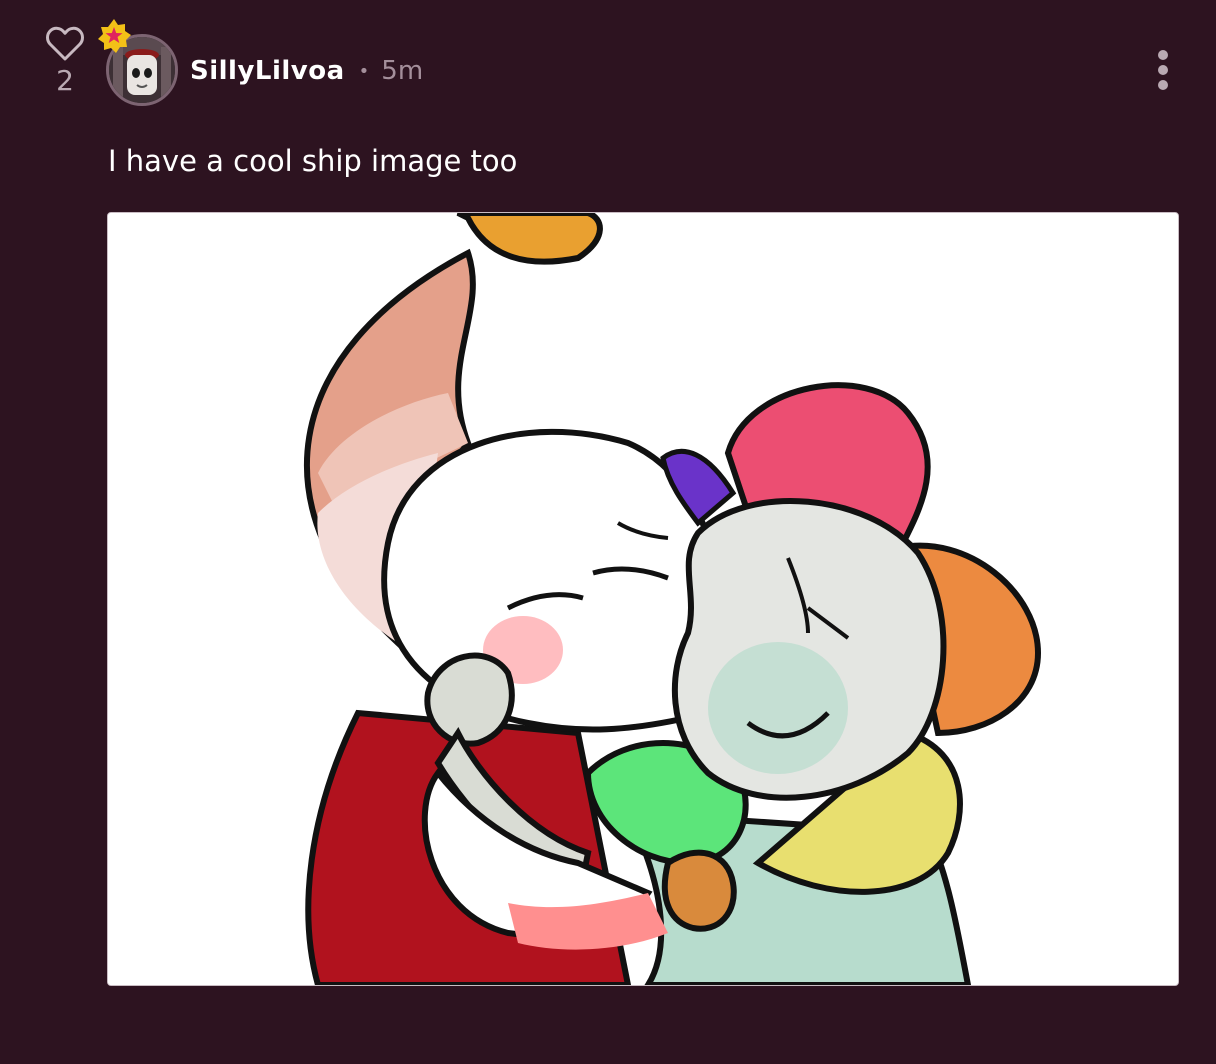 Image resolution: width=1216 pixels, height=1064 pixels. What do you see at coordinates (138, 62) in the screenshot?
I see `avatar-container` at bounding box center [138, 62].